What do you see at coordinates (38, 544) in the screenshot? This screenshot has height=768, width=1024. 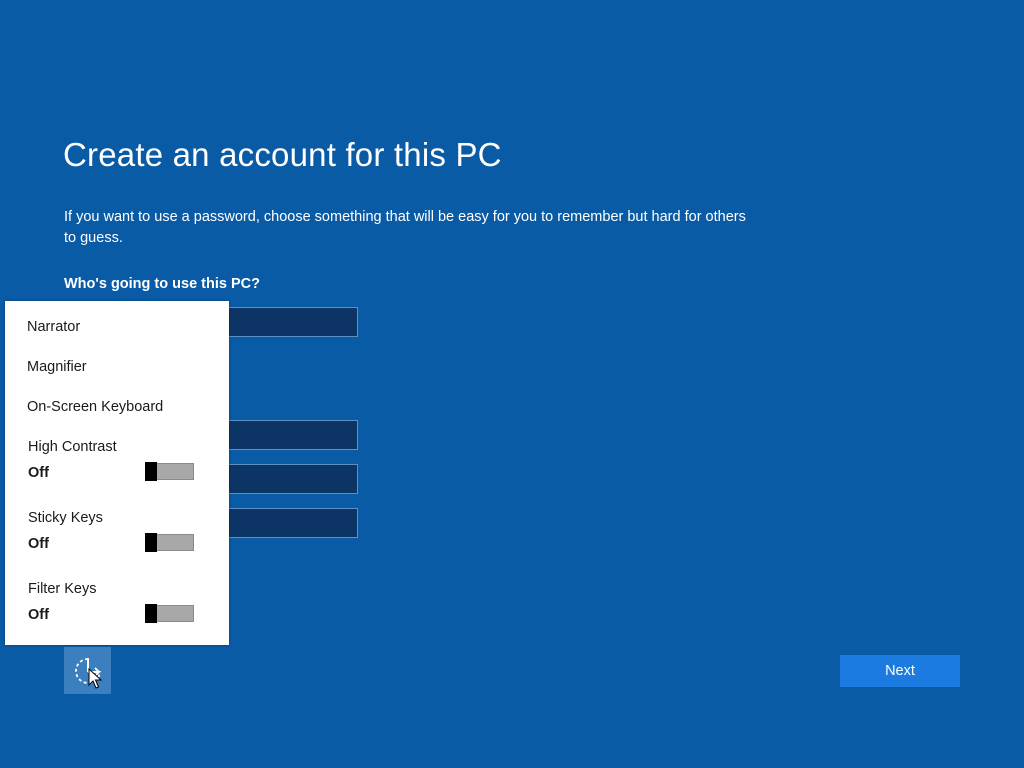 I see `sticky-keys-state: Off` at bounding box center [38, 544].